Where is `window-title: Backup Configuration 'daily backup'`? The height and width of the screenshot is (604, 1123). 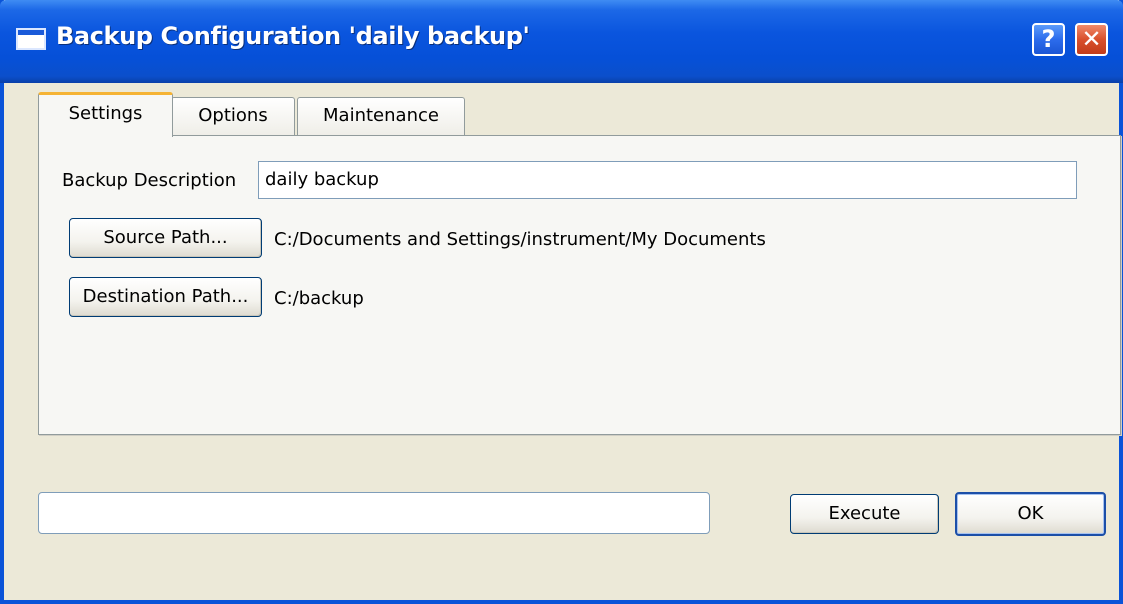
window-title: Backup Configuration 'daily backup' is located at coordinates (293, 36).